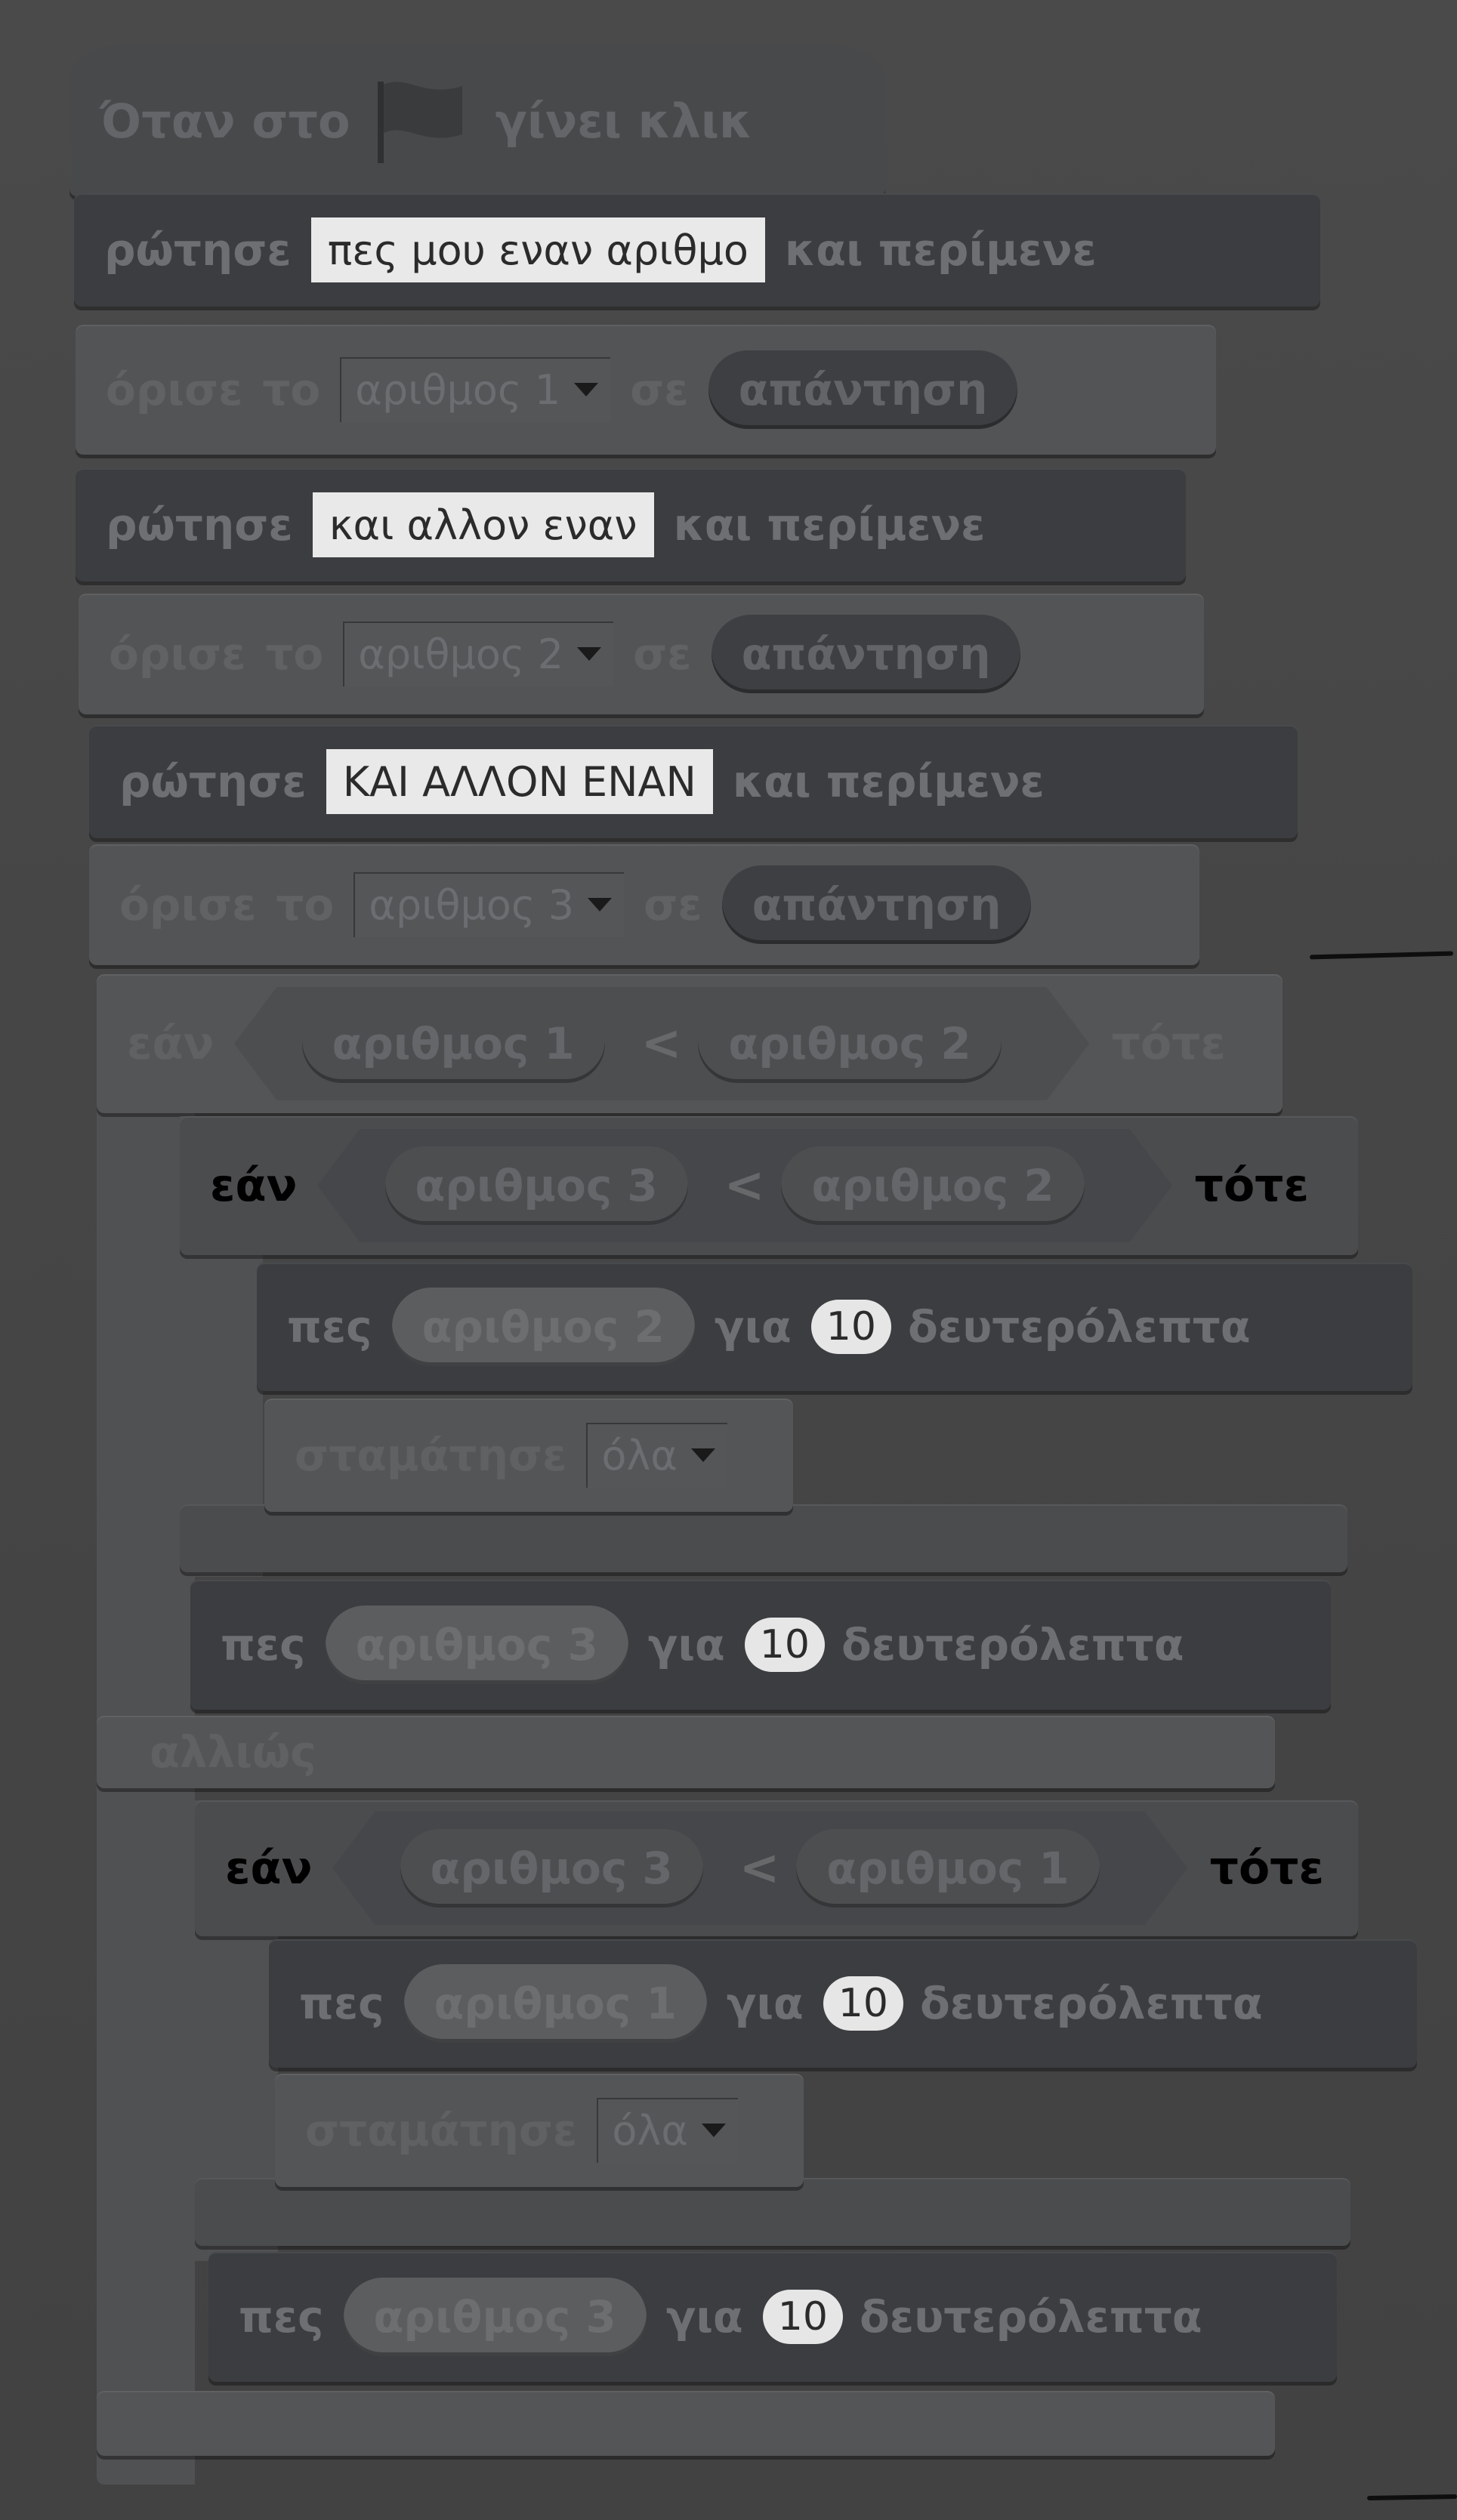  I want to click on say-block-3: πες αριθμος 1 για 10 δευτερόλεπτα, so click(843, 2003).